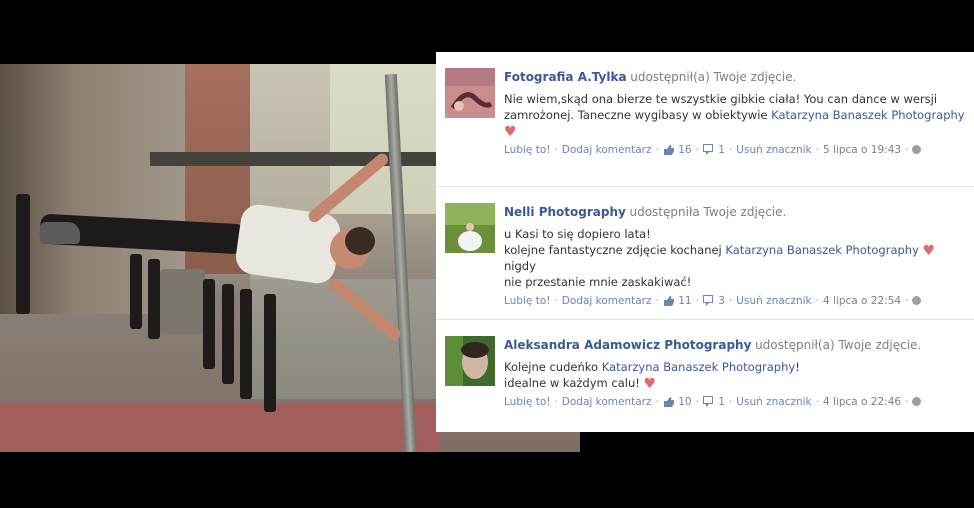  I want to click on message-text: kolejne fantastyczne zdjęcie kochanej, so click(615, 250).